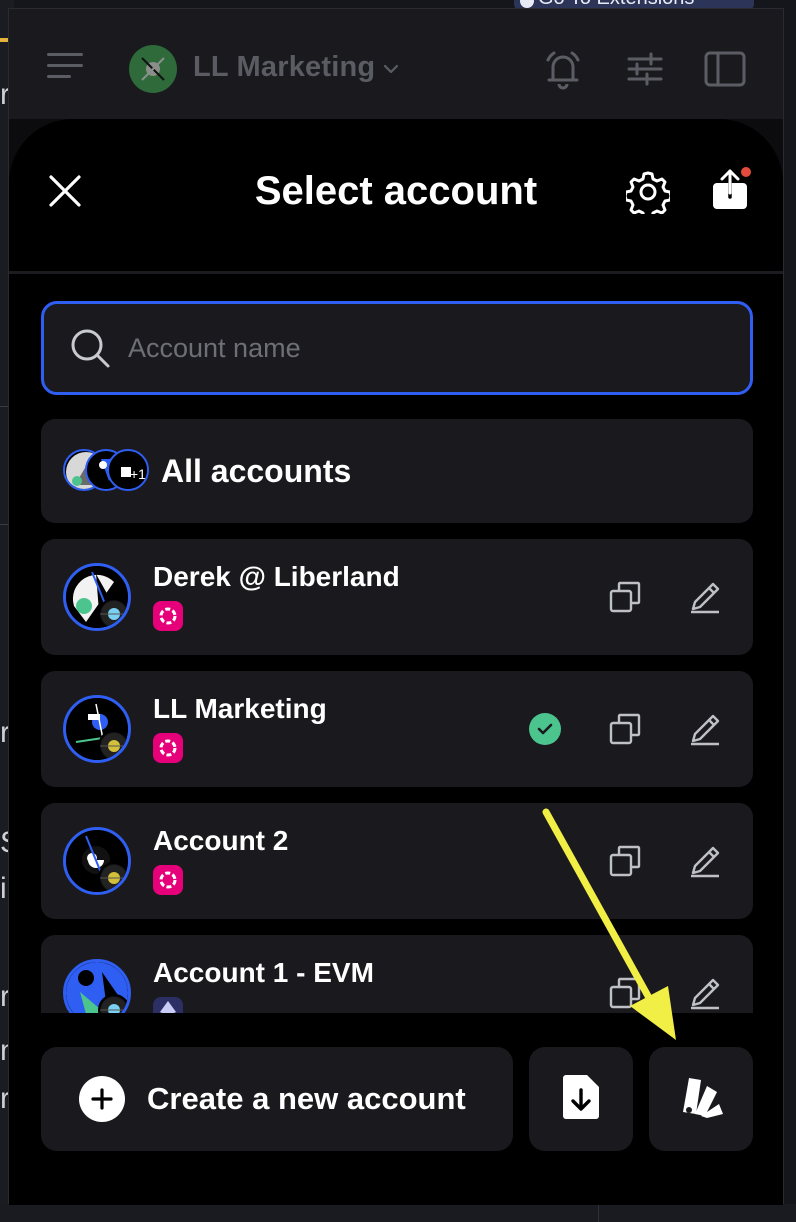 The height and width of the screenshot is (1222, 796). I want to click on current-account-name: LL Marketing, so click(284, 67).